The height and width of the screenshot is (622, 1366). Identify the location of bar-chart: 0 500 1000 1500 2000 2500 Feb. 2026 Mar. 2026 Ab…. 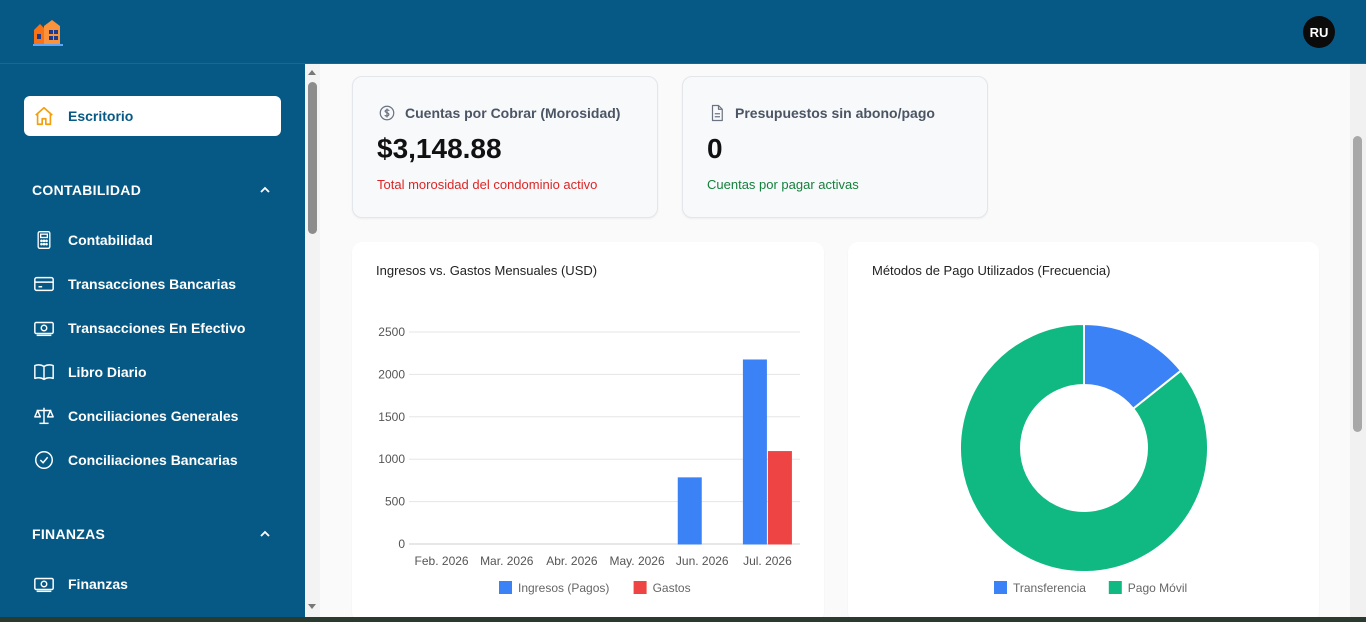
(589, 460).